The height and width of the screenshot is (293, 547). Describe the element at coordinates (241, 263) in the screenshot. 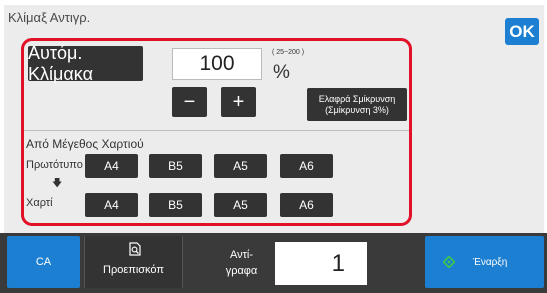

I see `copies-label: Αντί- γραφα` at that location.